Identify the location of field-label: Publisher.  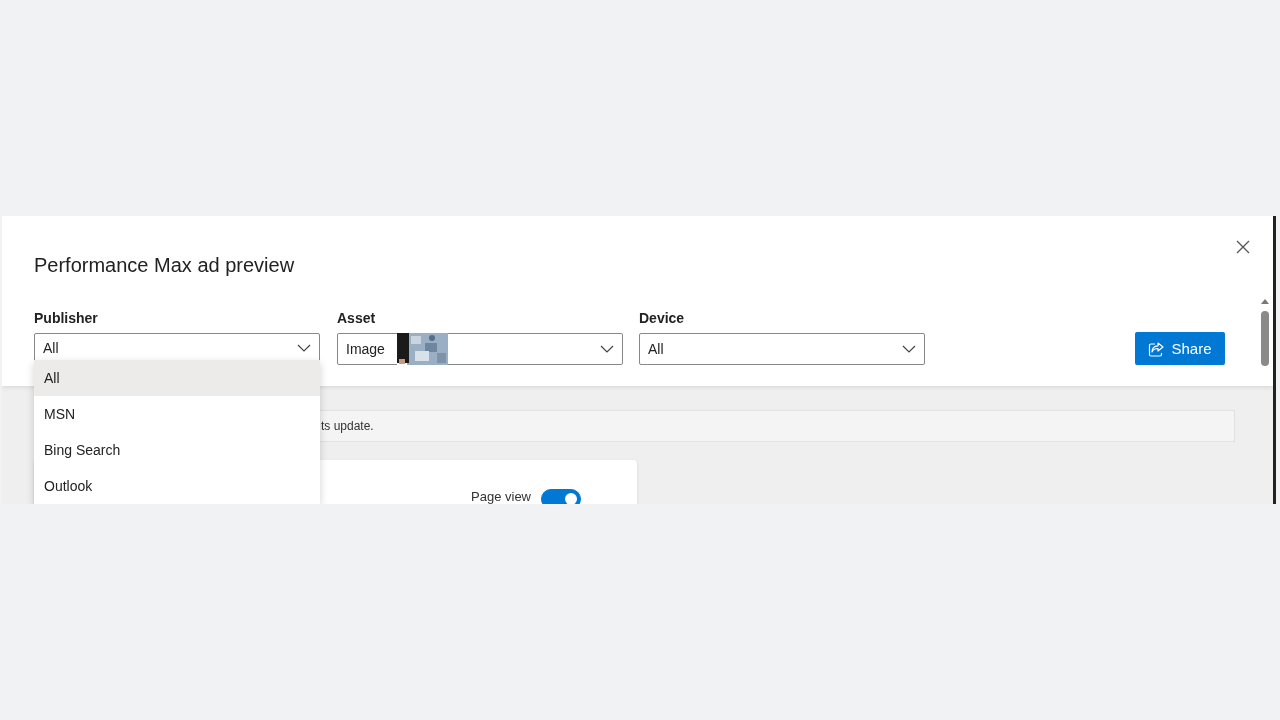
(66, 318).